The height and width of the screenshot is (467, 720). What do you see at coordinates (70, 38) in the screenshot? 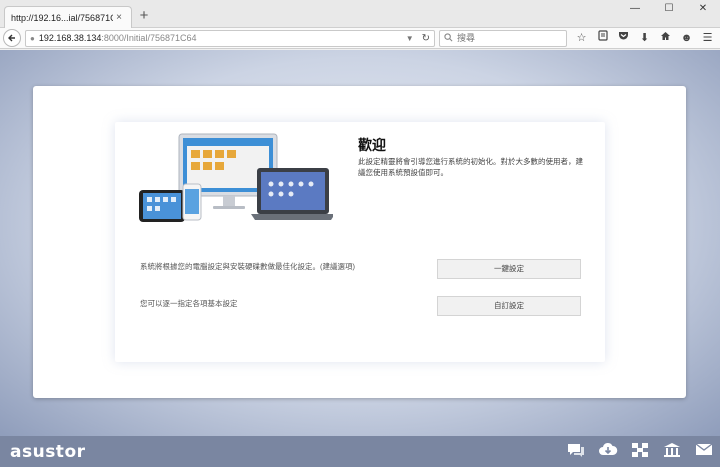
I see `url-host: 192.168.38.134` at bounding box center [70, 38].